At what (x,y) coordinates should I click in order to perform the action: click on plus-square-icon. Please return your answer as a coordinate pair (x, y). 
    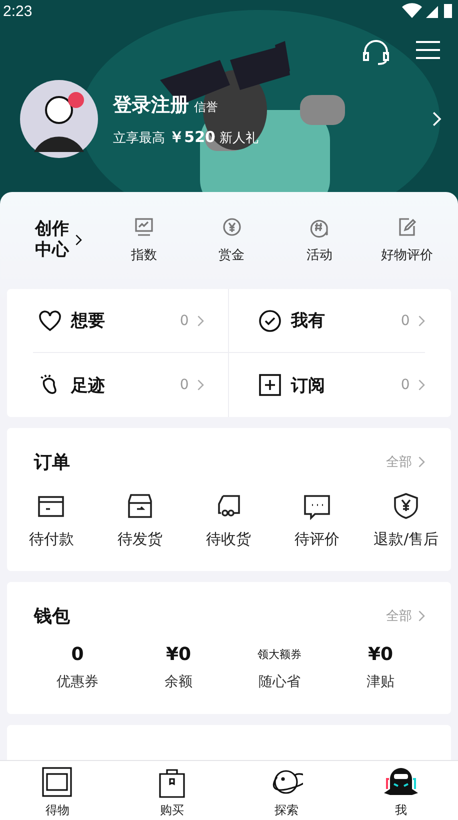
    Looking at the image, I should click on (270, 385).